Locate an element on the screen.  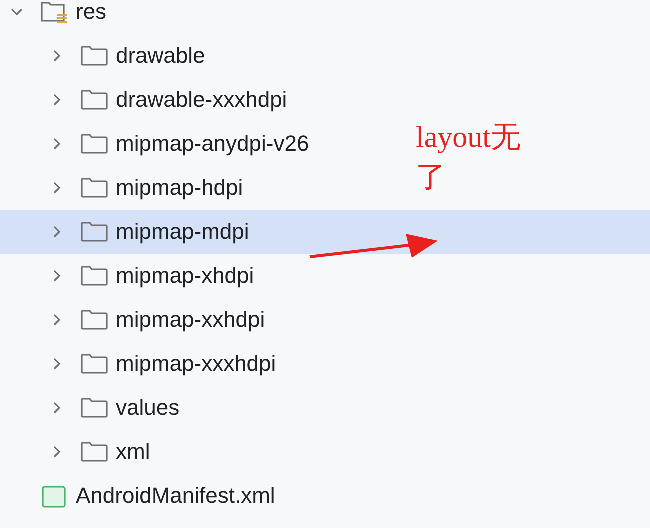
item-label: AndroidManifest.xml is located at coordinates (176, 496).